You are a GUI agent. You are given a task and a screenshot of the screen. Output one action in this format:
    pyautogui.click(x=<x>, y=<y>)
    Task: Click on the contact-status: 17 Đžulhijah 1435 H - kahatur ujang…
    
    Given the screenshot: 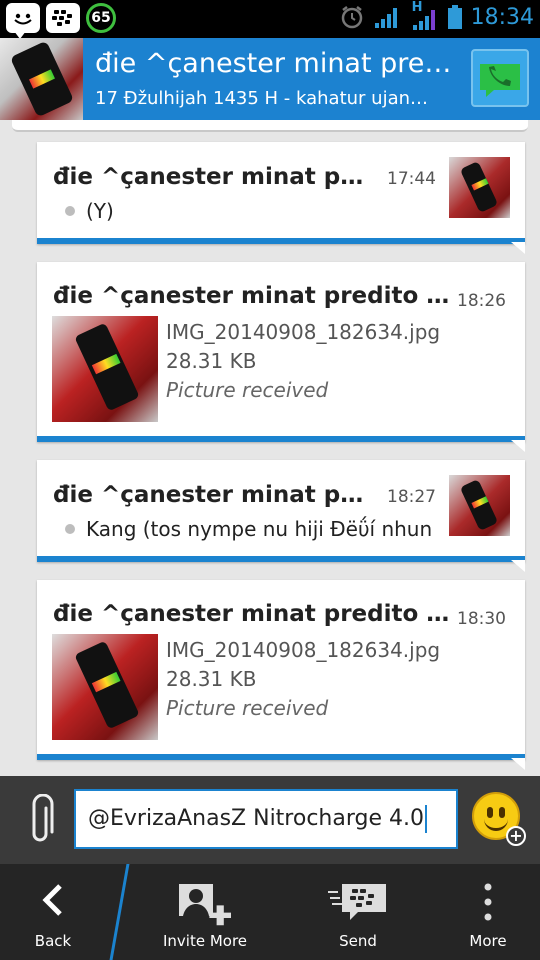 What is the action you would take?
    pyautogui.click(x=265, y=98)
    